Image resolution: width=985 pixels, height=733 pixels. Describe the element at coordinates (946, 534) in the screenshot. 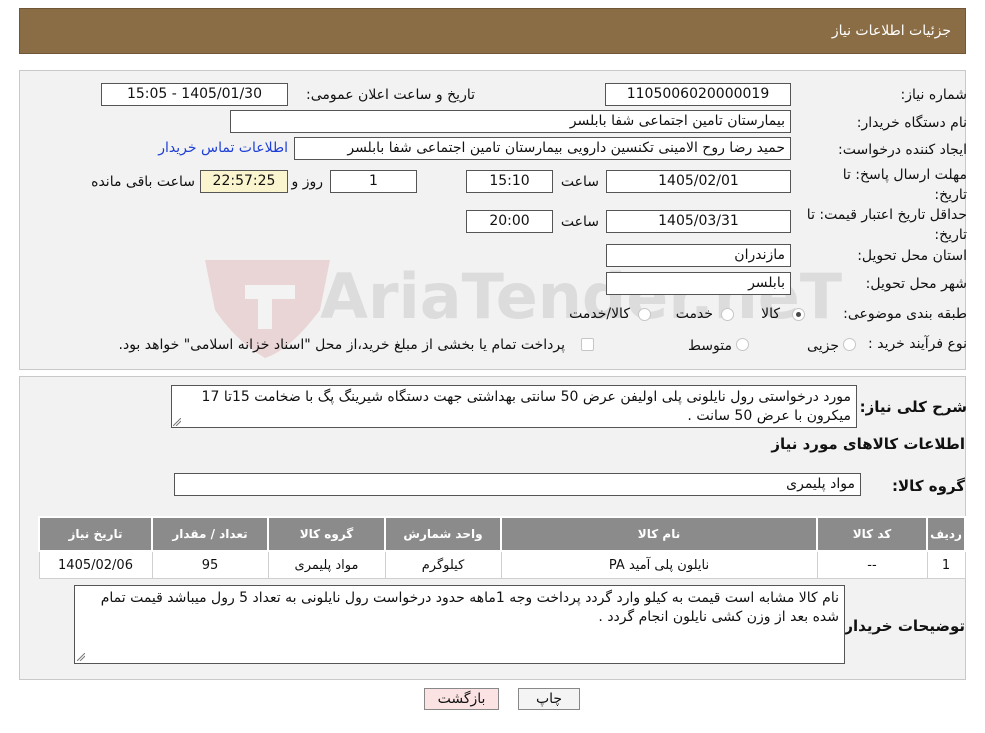

I see `column-header: ردیف` at that location.